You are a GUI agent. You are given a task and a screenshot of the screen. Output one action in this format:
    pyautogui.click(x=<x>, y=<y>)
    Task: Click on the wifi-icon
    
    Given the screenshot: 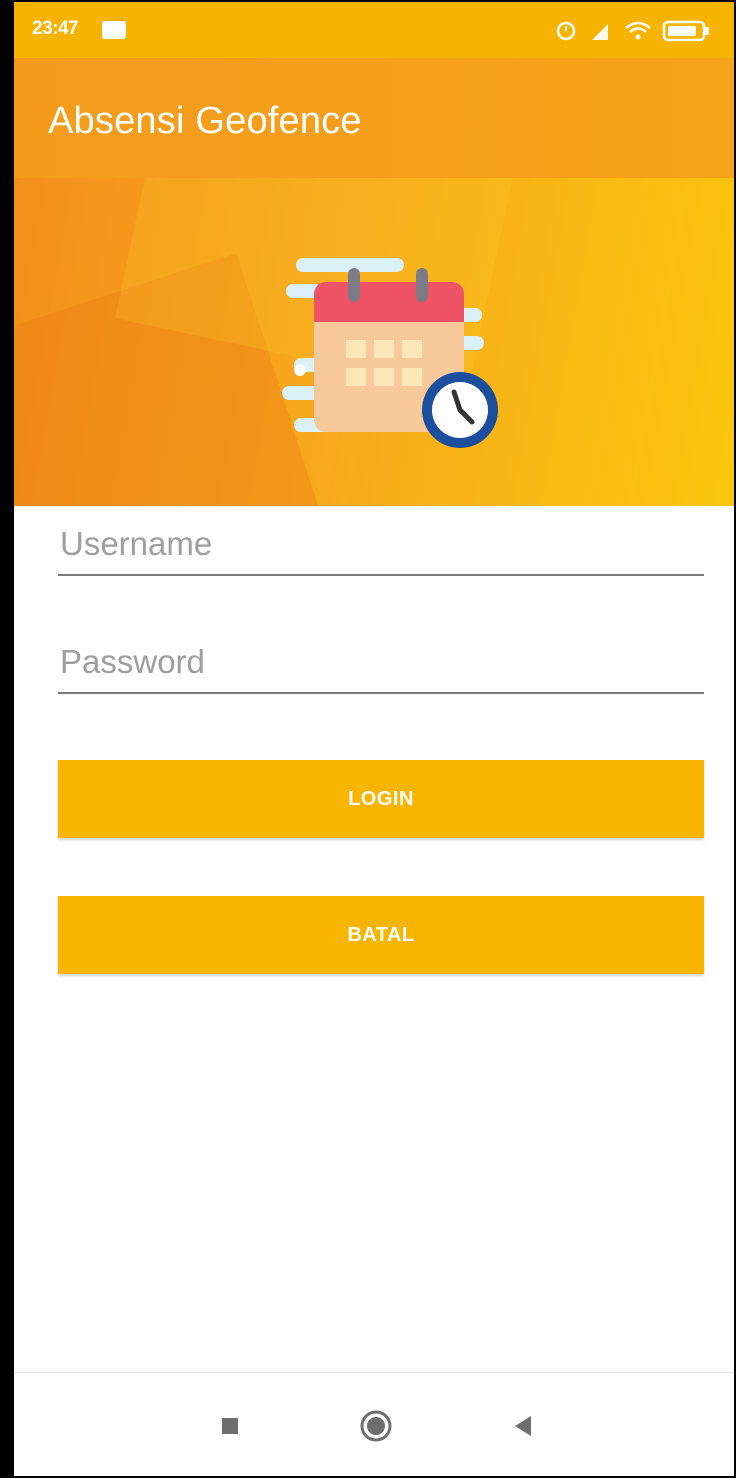 What is the action you would take?
    pyautogui.click(x=638, y=30)
    